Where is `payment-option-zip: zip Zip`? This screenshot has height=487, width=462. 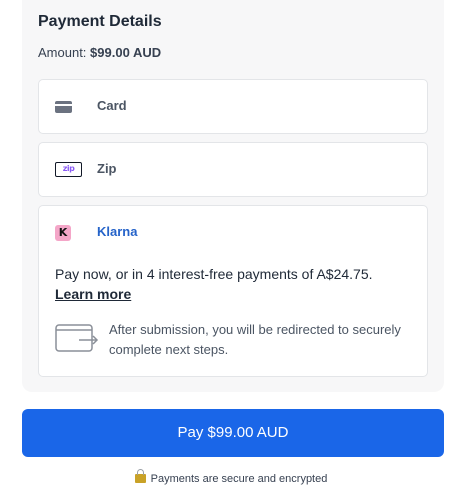 payment-option-zip: zip Zip is located at coordinates (233, 169).